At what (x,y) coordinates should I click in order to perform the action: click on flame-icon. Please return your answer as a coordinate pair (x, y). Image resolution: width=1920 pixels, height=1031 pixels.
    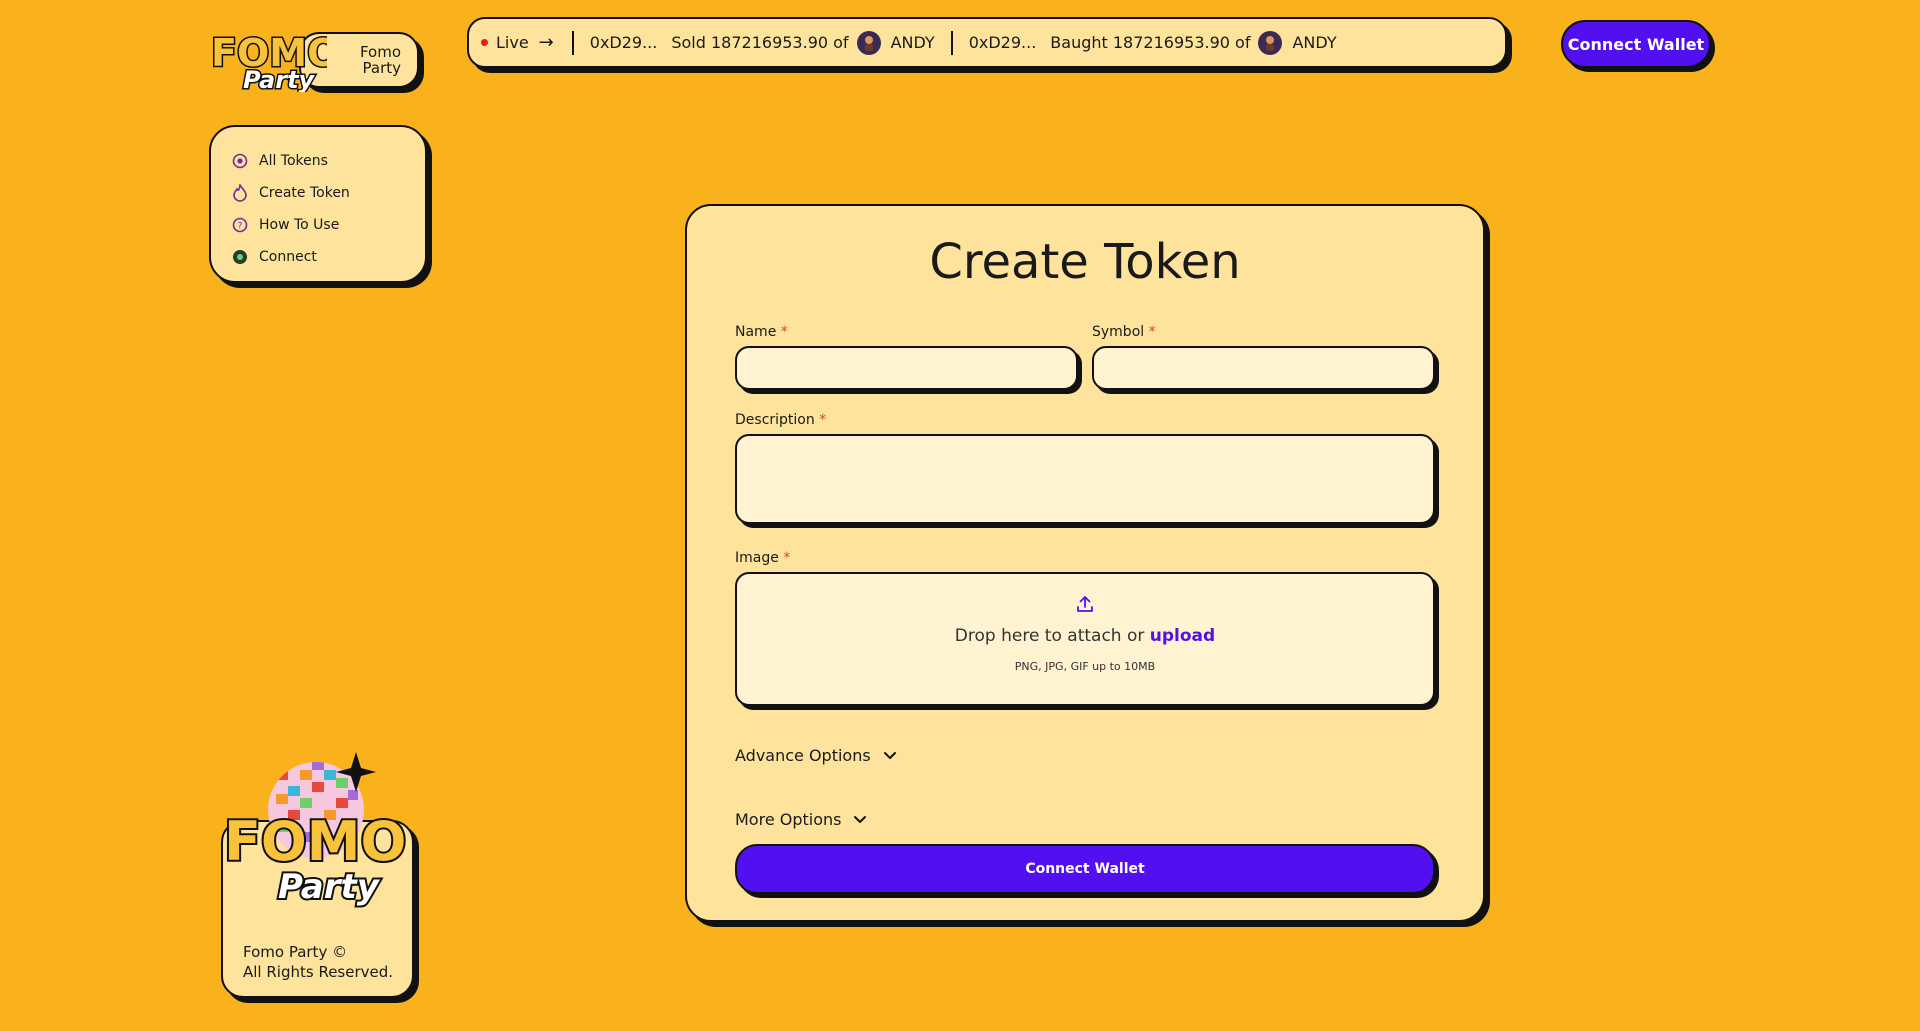
    Looking at the image, I should click on (240, 193).